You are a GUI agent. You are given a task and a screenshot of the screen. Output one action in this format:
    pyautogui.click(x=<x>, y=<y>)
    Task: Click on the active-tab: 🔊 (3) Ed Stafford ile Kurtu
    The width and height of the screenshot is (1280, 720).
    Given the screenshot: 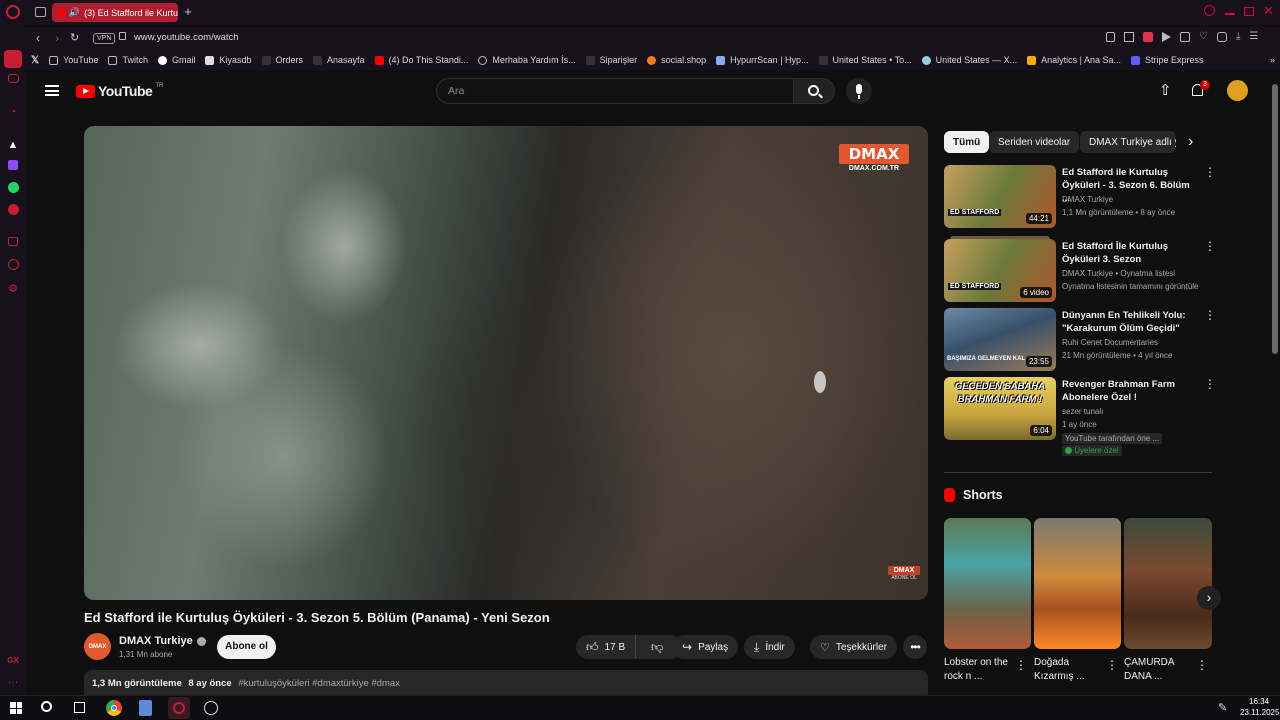 What is the action you would take?
    pyautogui.click(x=115, y=12)
    